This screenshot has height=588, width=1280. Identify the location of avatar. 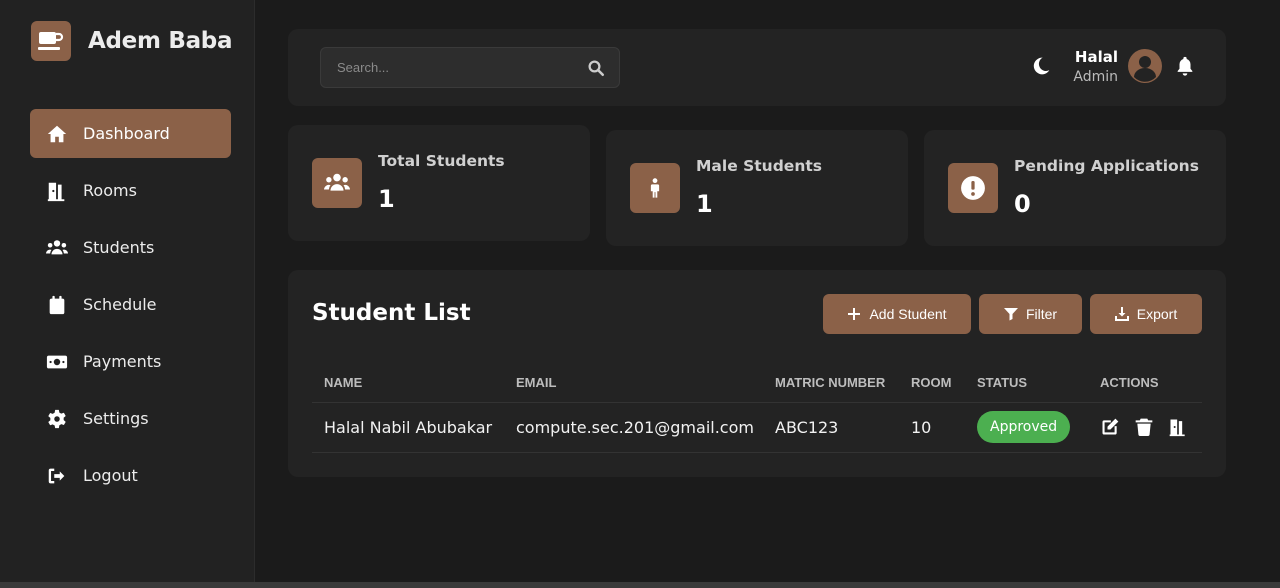
(1145, 66).